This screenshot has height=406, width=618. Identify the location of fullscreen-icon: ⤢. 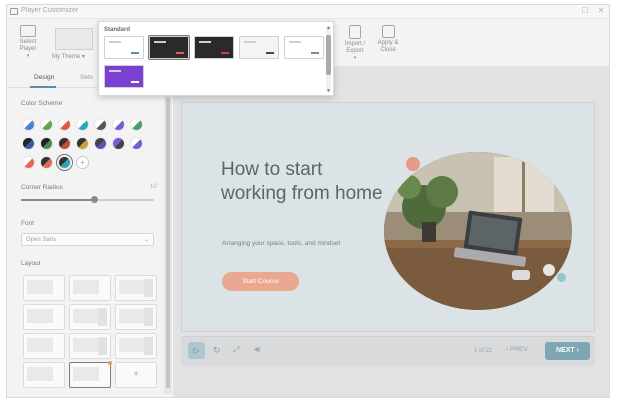
(236, 350).